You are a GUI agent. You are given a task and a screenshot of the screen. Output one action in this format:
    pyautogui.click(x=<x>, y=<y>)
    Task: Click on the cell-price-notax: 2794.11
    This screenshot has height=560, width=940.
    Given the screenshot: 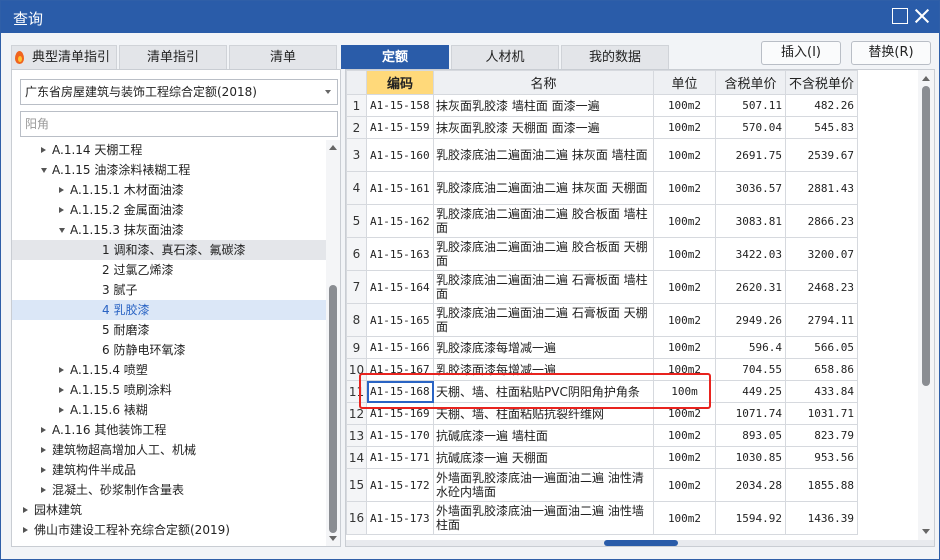 What is the action you would take?
    pyautogui.click(x=821, y=320)
    